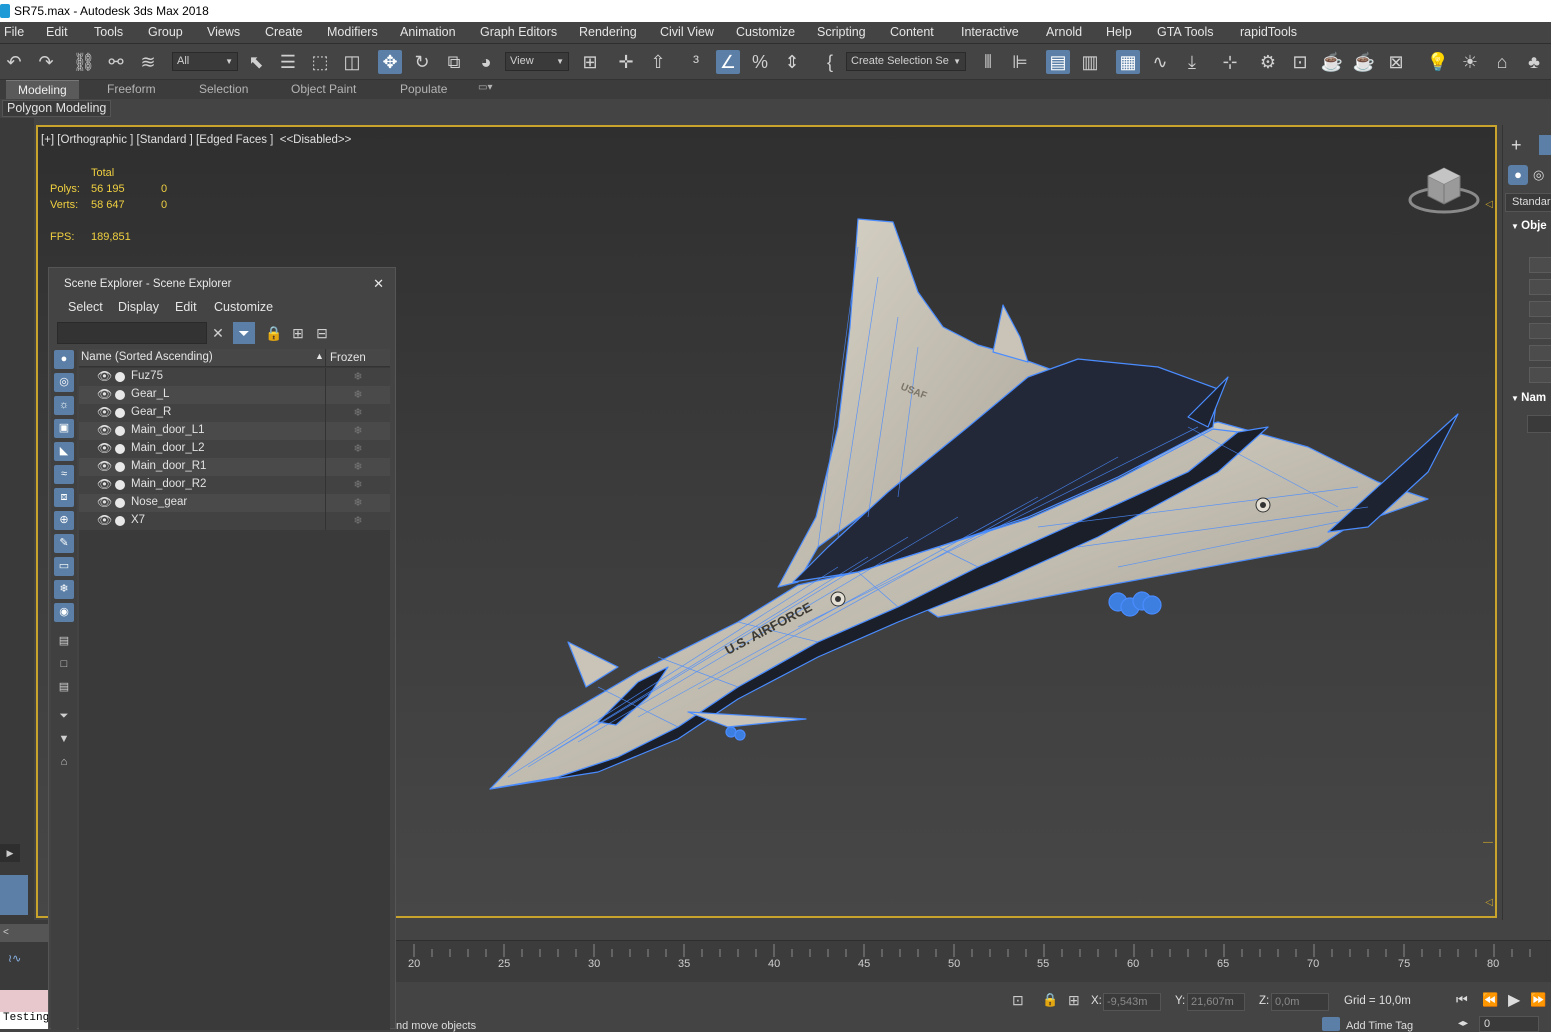  What do you see at coordinates (906, 61) in the screenshot?
I see `named-selection-sets-dropdown: Create Selection Se ▼` at bounding box center [906, 61].